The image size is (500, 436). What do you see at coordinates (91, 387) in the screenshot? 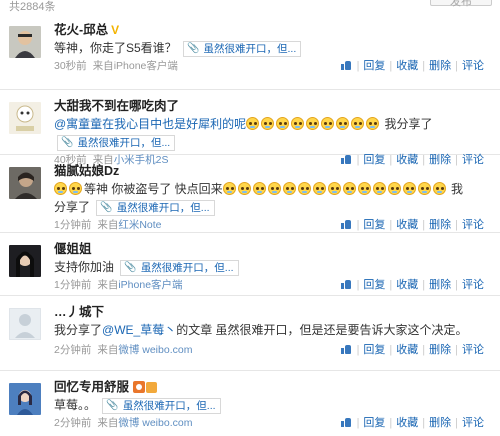
I see `author-name: 回忆专用舒服` at bounding box center [91, 387].